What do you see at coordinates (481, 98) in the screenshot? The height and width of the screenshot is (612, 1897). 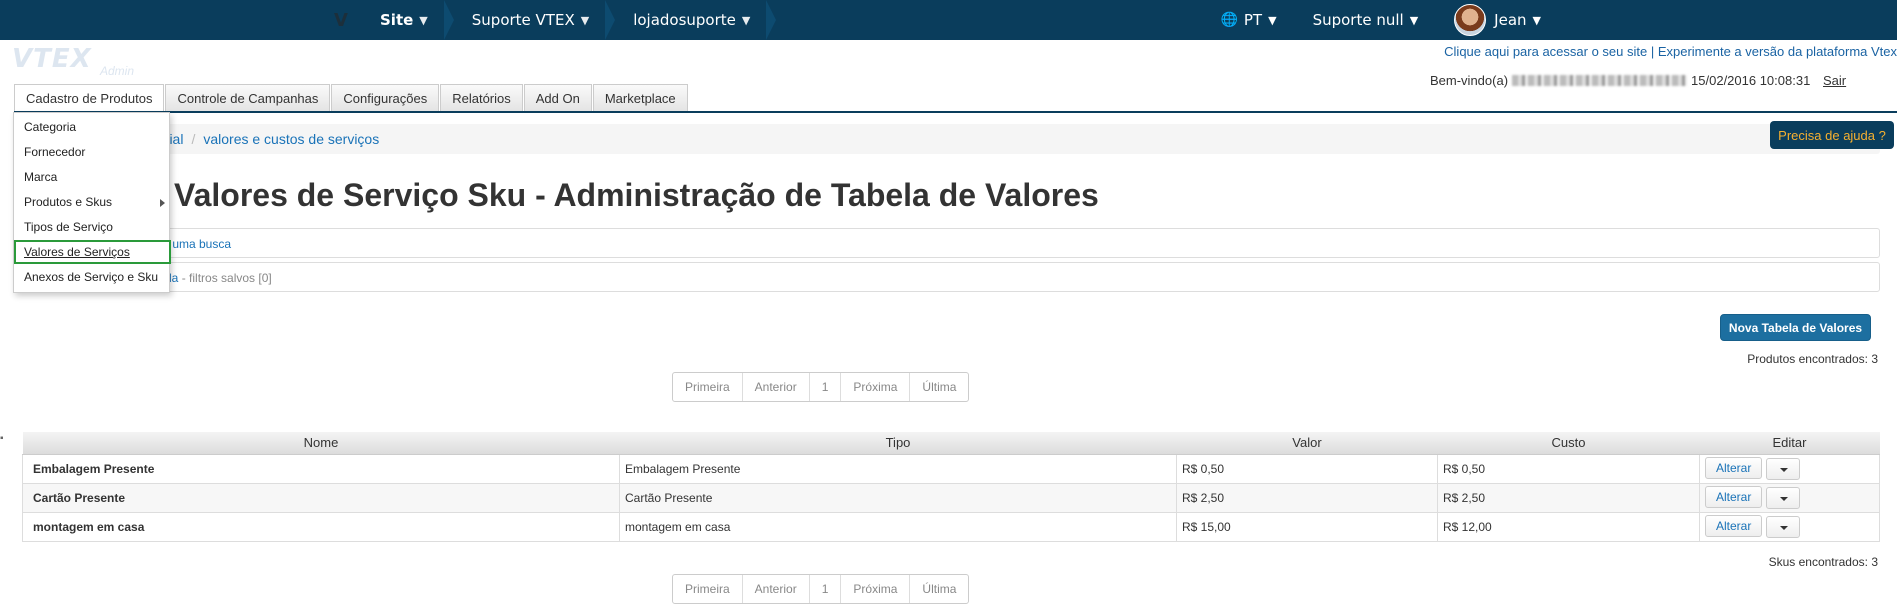 I see `tab-relatorios: Relatórios` at bounding box center [481, 98].